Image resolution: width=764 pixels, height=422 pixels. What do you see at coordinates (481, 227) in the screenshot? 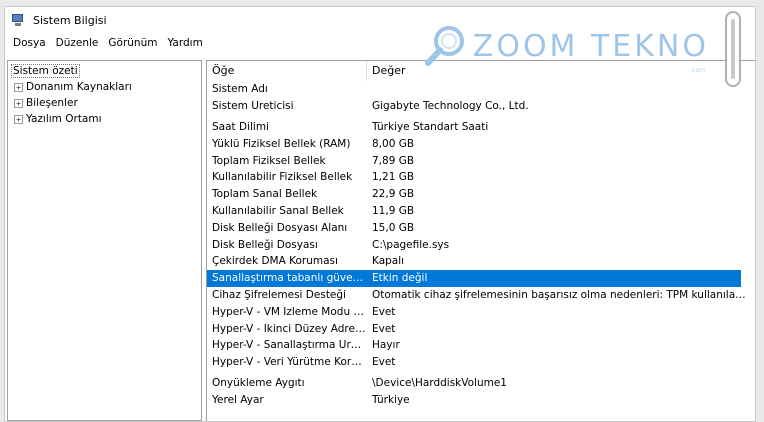
I see `table-row: Disk Belleği Dosyası Alanı 15,0 GB` at bounding box center [481, 227].